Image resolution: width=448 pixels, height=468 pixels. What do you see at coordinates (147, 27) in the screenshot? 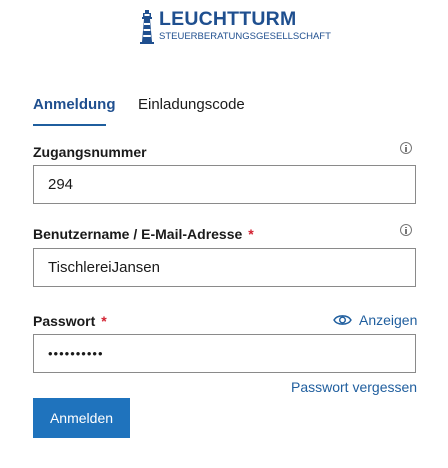
I see `lighthouse-icon` at bounding box center [147, 27].